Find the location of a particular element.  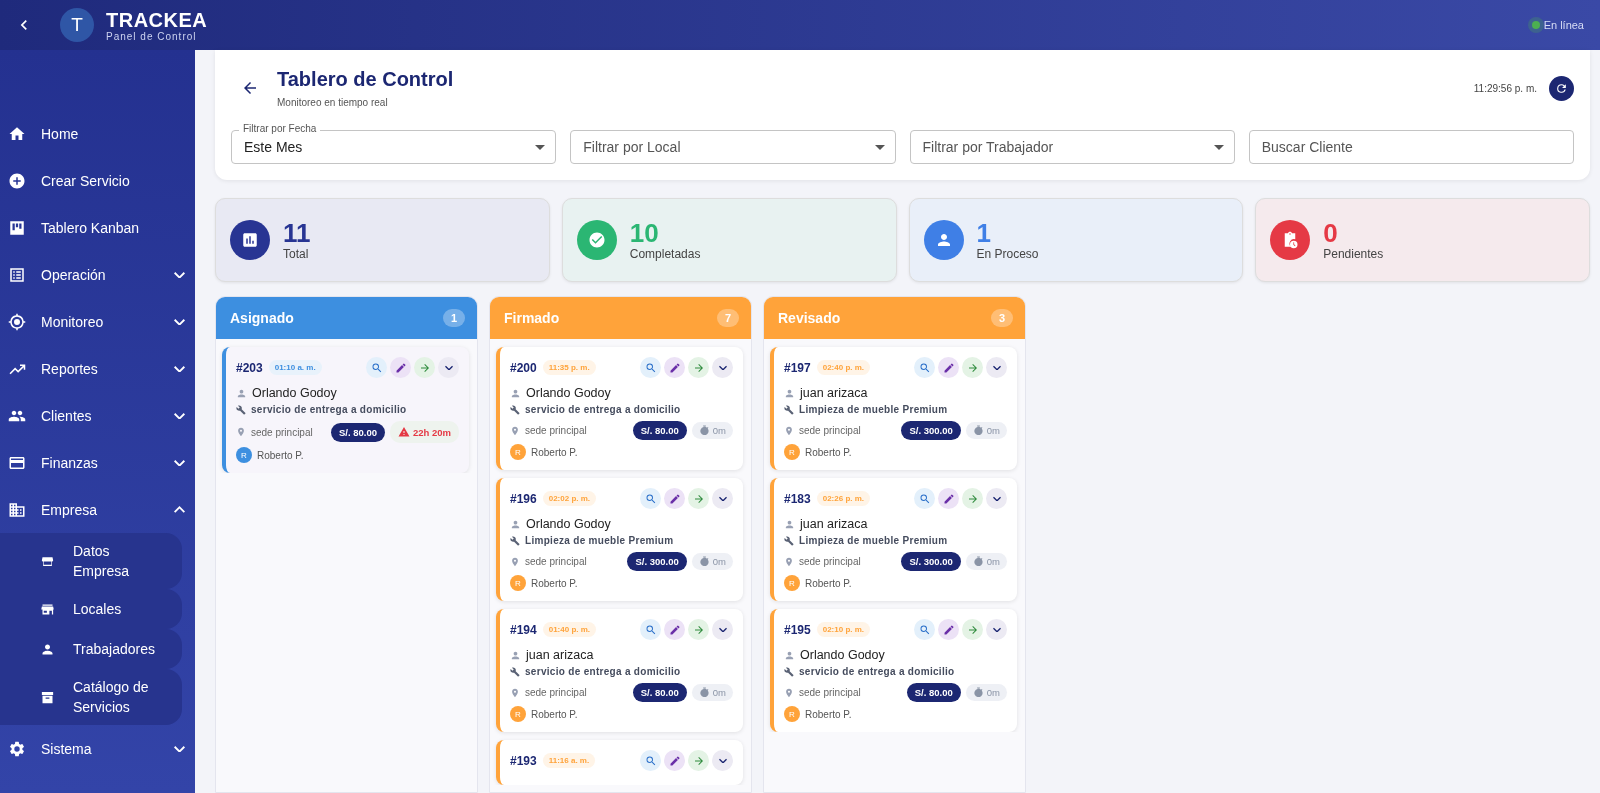

task-card: #194 01:40 p. m. juan arizaca servicio de entrega a domicilio sede principal S/. 80.00 0m R Roberto P. is located at coordinates (619, 670).